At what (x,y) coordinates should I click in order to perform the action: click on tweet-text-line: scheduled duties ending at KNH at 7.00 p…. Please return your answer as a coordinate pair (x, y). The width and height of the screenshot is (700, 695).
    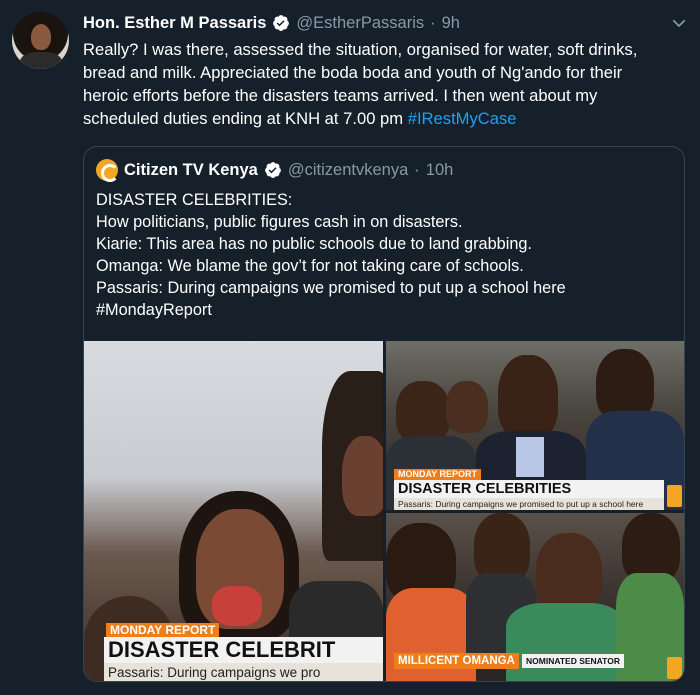
    Looking at the image, I should click on (383, 118).